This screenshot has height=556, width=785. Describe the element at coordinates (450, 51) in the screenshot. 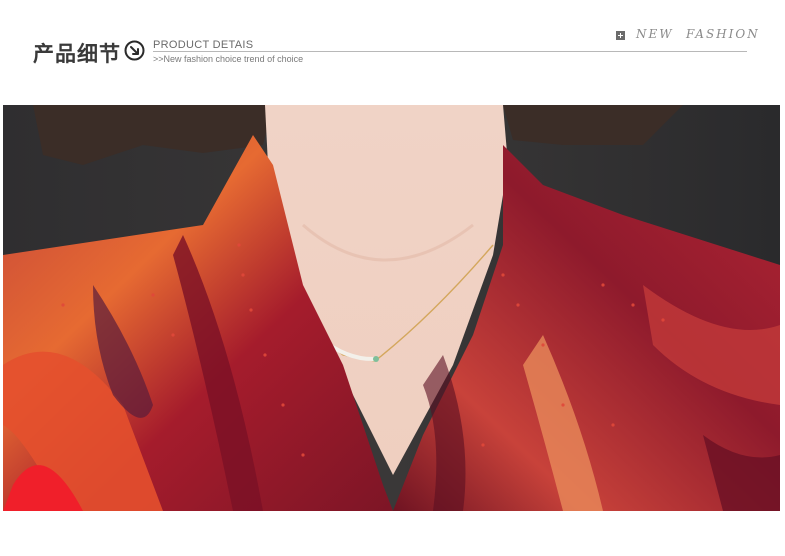

I see `header-divider` at that location.